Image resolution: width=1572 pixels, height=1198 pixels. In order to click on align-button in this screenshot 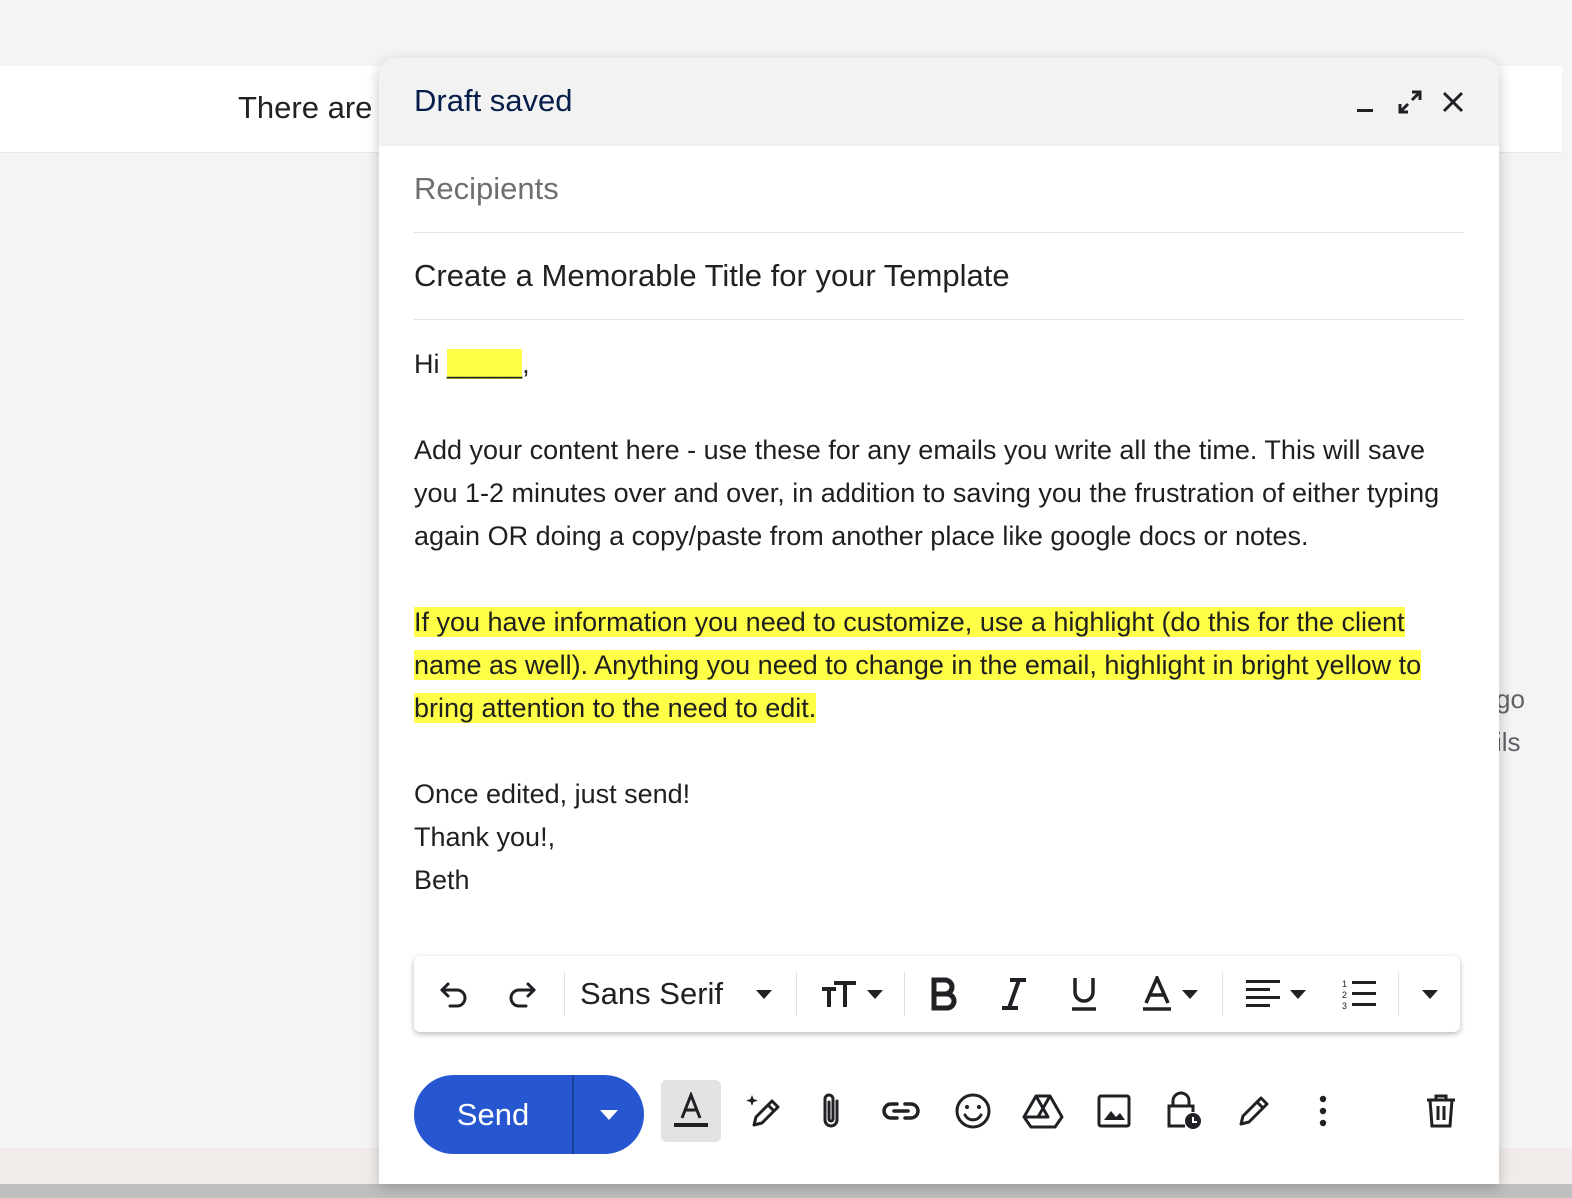, I will do `click(1276, 994)`.